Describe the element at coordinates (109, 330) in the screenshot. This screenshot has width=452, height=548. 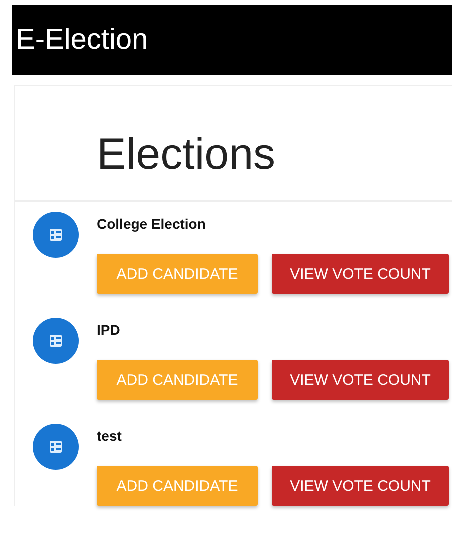
I see `election-name: IPD` at that location.